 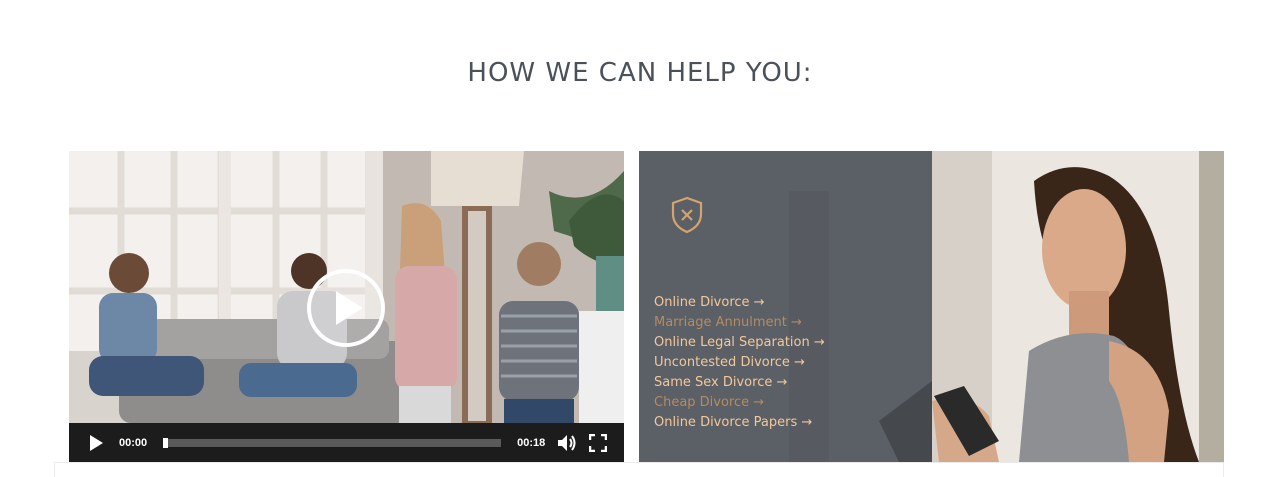 I want to click on section-heading: HOW WE CAN HELP YOU:, so click(x=640, y=73).